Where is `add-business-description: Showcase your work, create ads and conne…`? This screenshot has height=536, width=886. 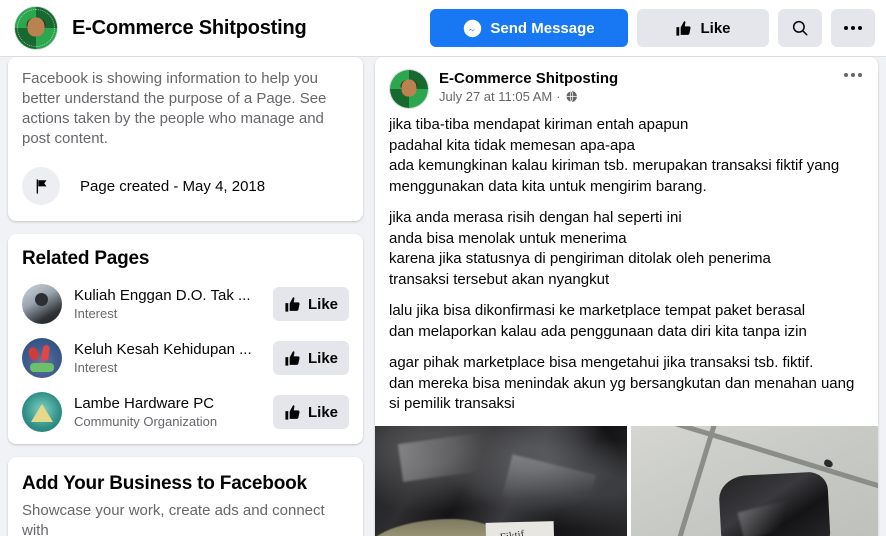
add-business-description: Showcase your work, create ads and conne… is located at coordinates (173, 519).